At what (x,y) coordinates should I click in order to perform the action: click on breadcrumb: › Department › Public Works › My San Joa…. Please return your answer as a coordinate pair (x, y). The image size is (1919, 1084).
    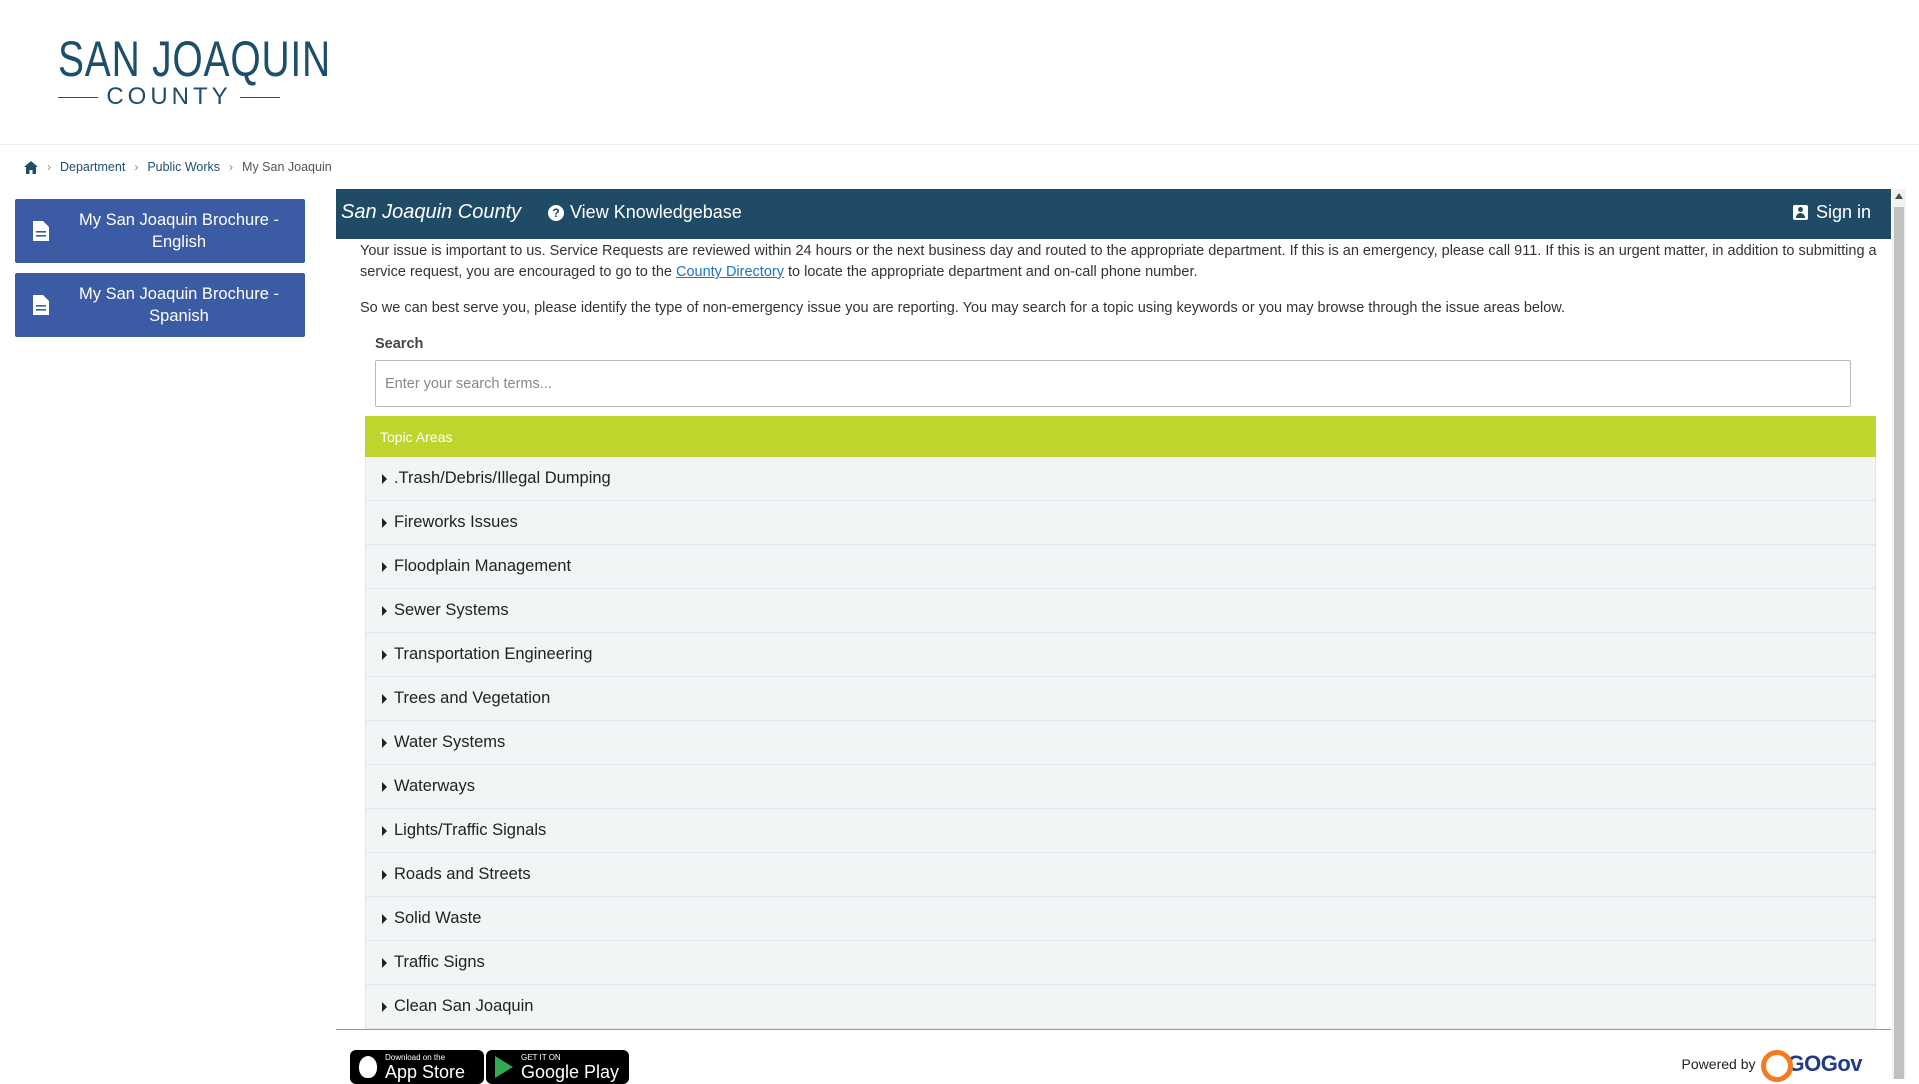
    Looking at the image, I should click on (178, 167).